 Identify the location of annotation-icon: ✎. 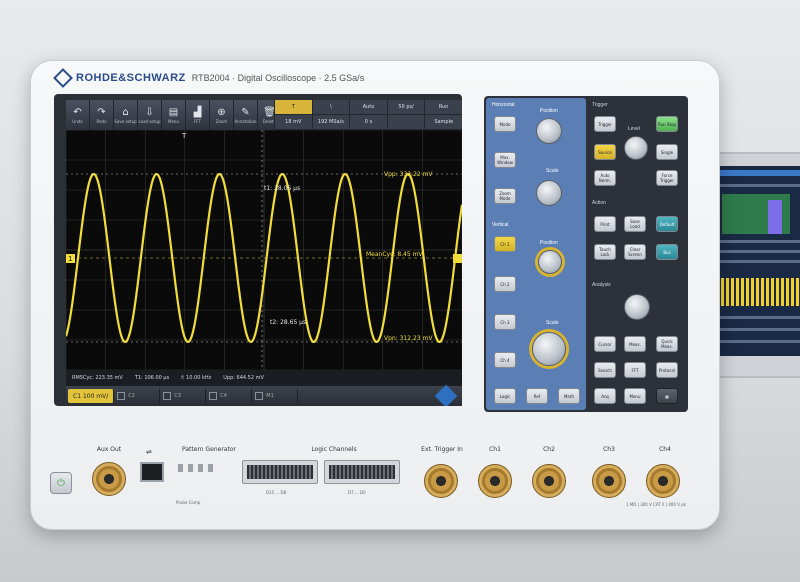
(245, 112).